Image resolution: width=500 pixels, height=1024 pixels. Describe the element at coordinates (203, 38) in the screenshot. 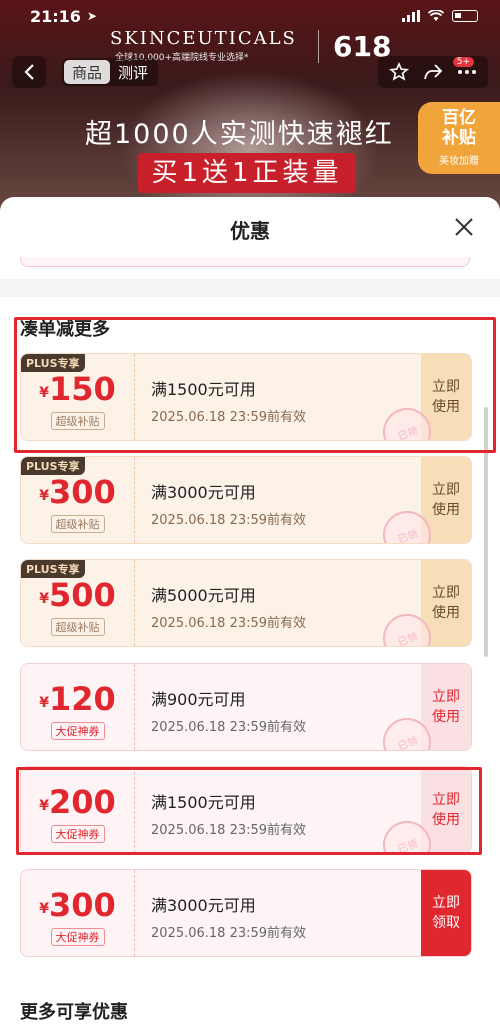

I see `brand-name: SKINCEUTICALS` at that location.